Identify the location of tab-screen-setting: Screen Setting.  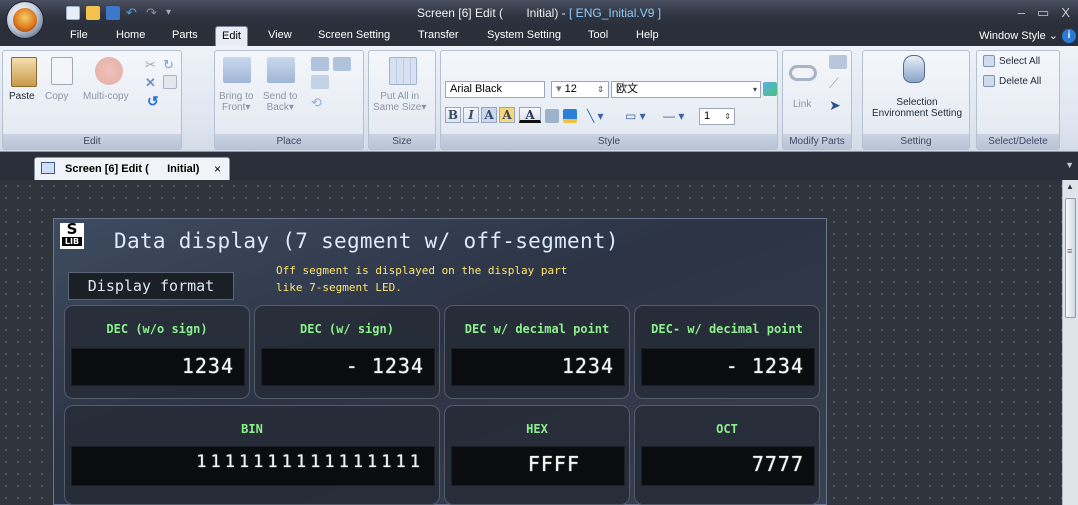
(354, 35).